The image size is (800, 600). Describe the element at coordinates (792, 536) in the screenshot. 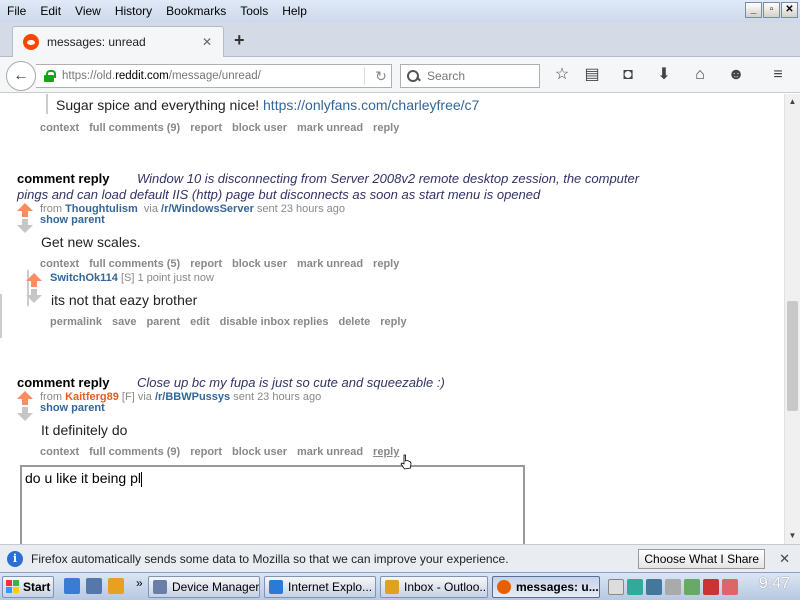

I see `scroll-down-arrow-icon: ▼` at that location.